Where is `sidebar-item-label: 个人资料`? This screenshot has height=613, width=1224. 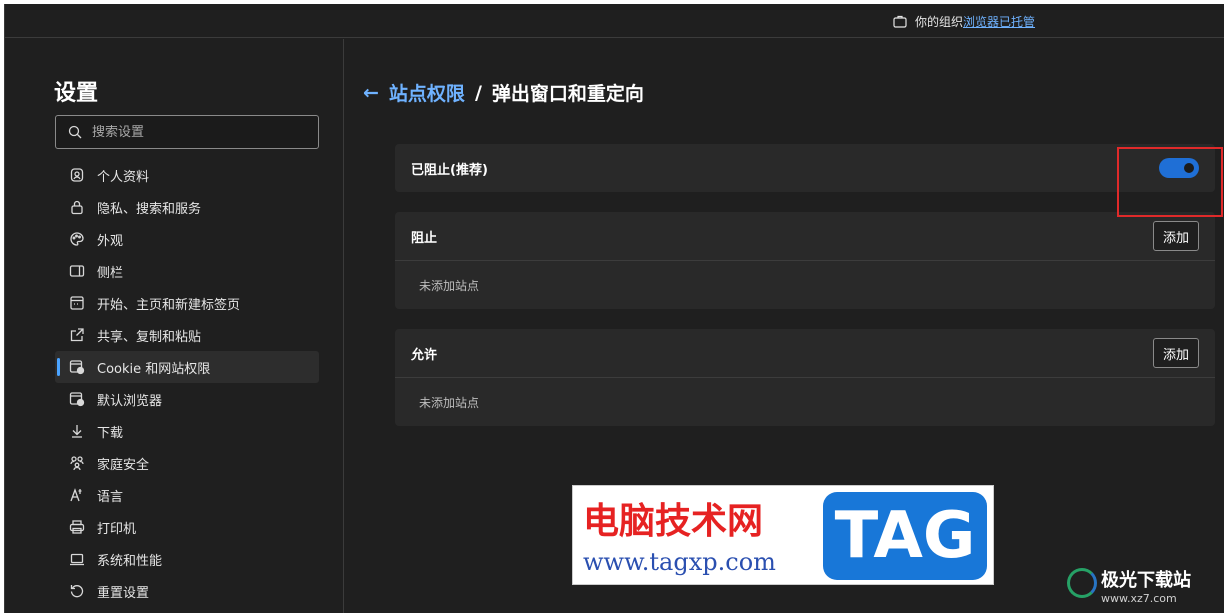
sidebar-item-label: 个人资料 is located at coordinates (123, 177).